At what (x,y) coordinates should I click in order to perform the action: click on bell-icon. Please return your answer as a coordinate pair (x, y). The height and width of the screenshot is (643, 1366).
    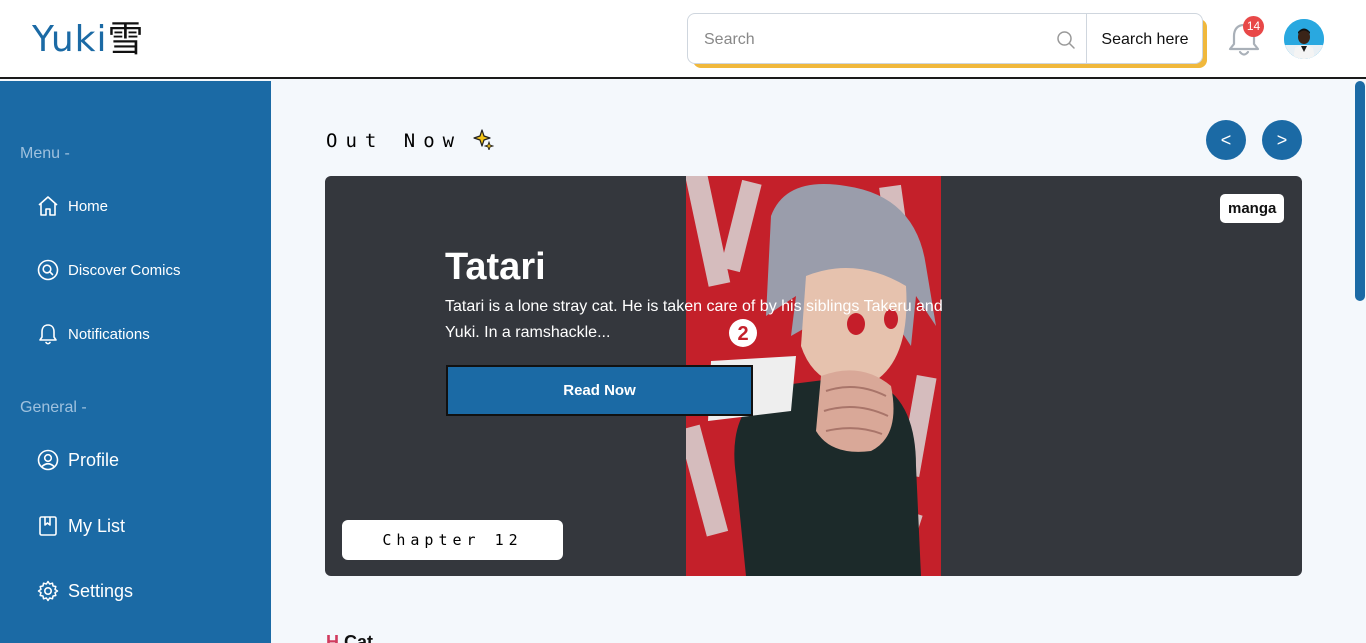
    Looking at the image, I should click on (48, 334).